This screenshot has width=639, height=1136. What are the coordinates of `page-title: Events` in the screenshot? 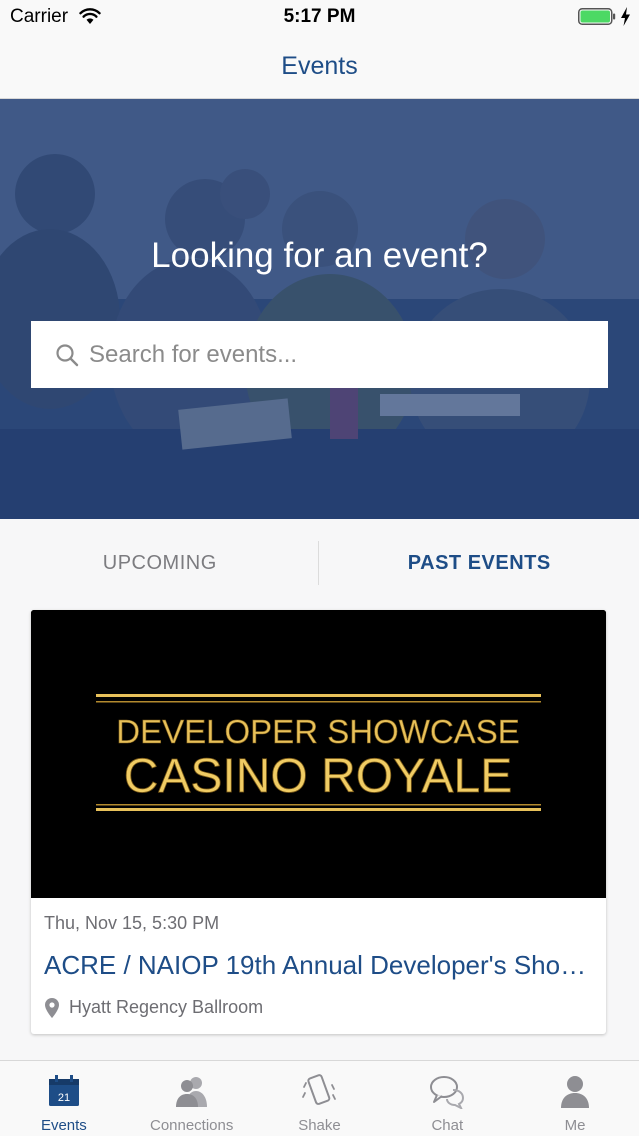 It's located at (319, 66).